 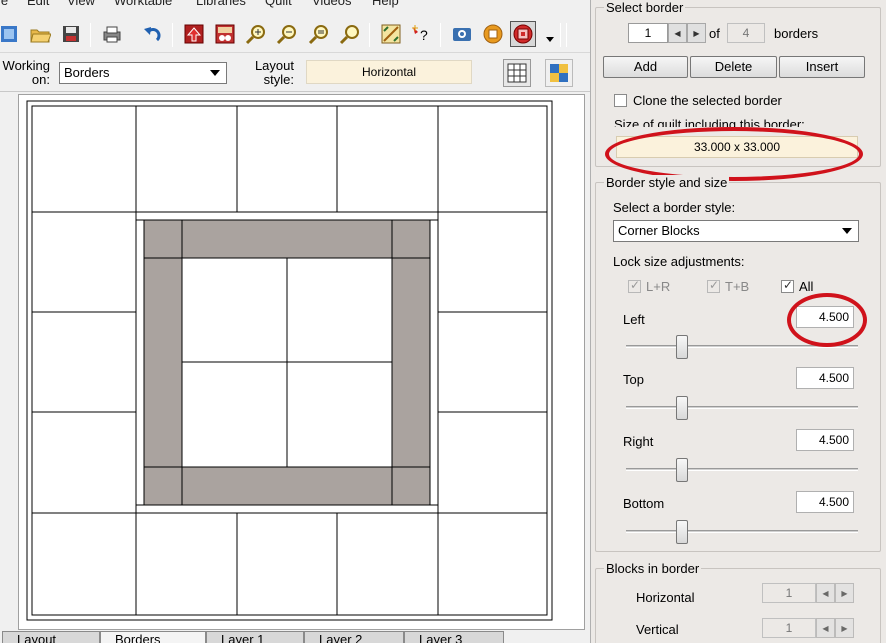 I want to click on worktable-tabs: Layout Borders Layer 1 Layer 2 Layer 3, so click(x=295, y=637).